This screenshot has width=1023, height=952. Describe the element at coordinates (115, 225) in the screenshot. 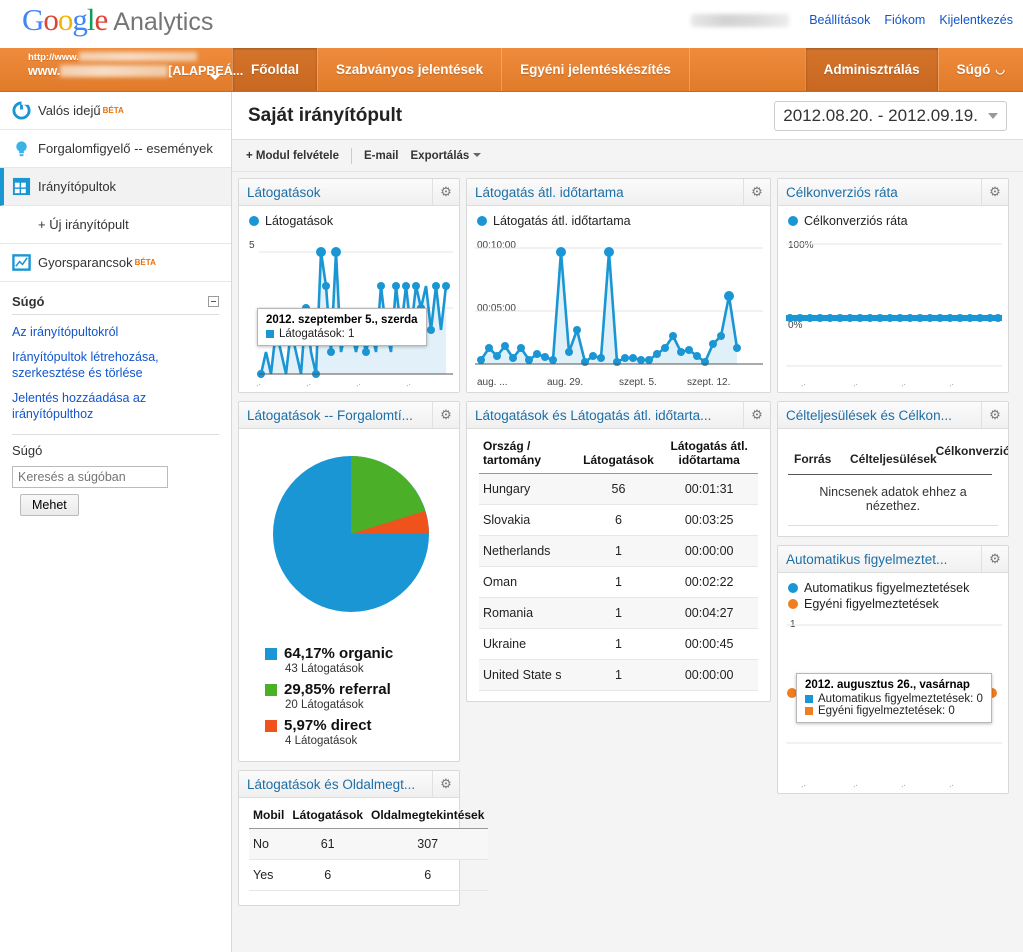

I see `sidebar-item-new-dashboard: + Új irányítópult` at that location.